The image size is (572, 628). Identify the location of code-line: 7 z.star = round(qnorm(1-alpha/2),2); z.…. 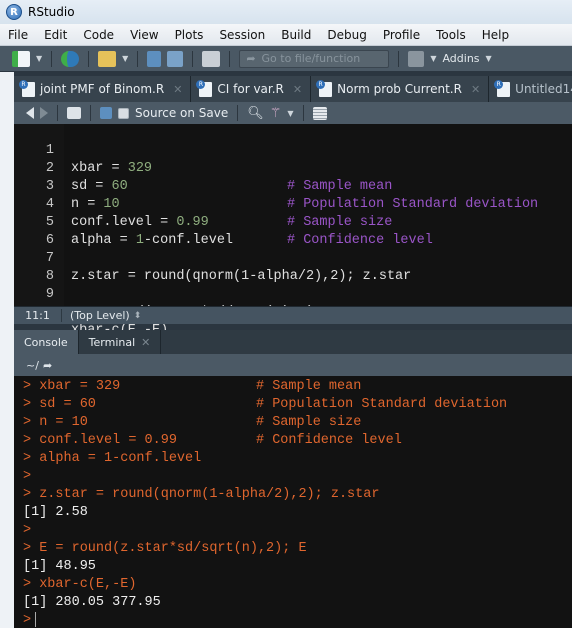
(293, 258).